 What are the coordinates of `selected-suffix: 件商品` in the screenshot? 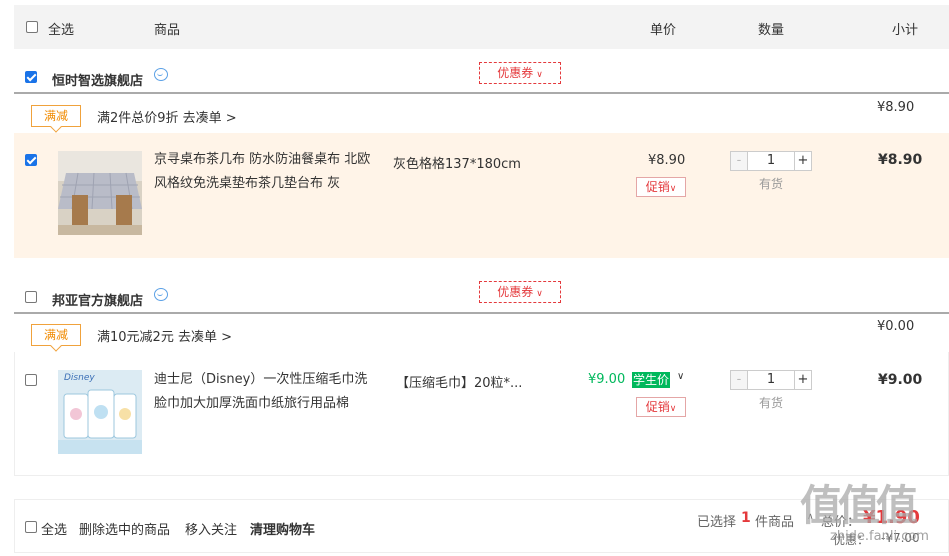 It's located at (775, 522).